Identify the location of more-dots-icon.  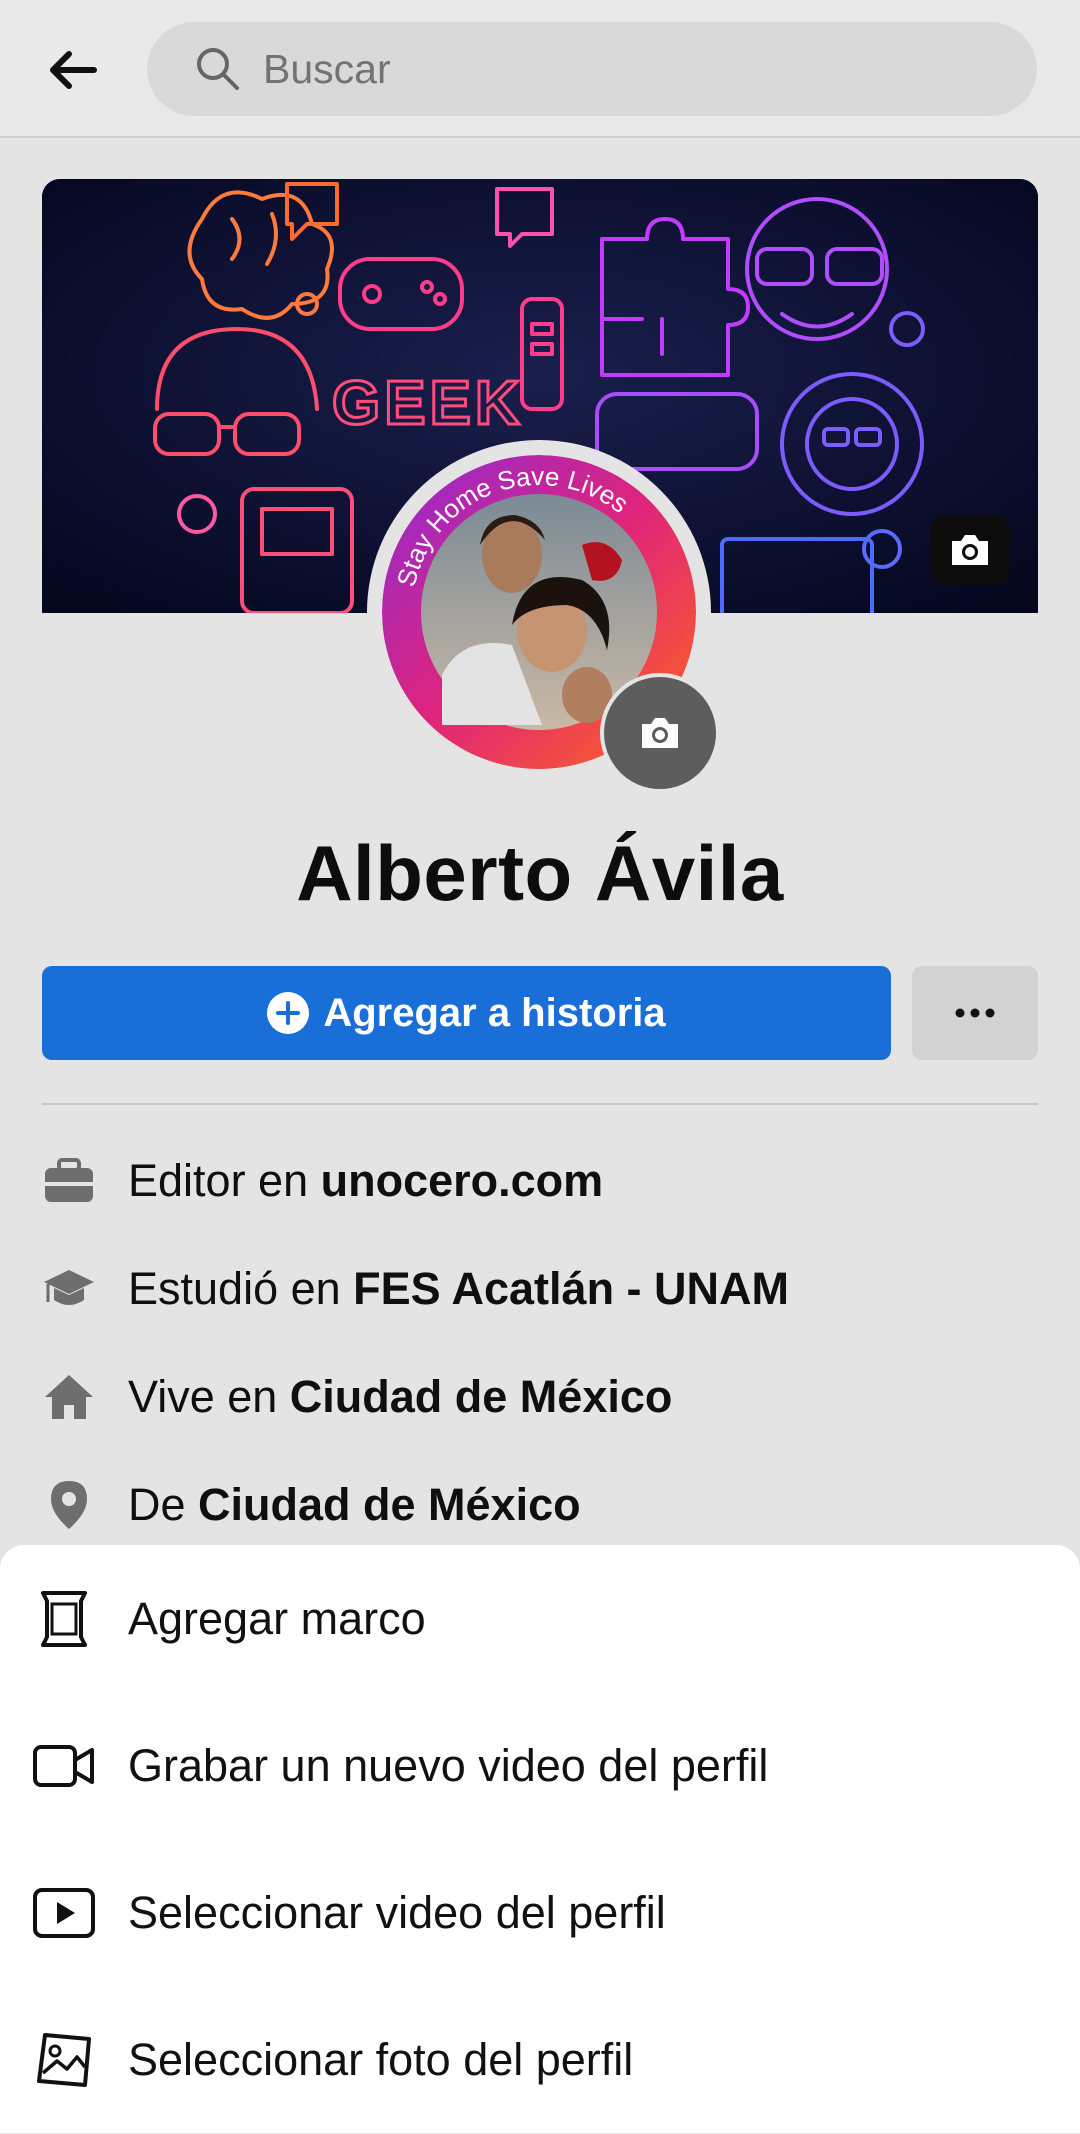
(975, 1013).